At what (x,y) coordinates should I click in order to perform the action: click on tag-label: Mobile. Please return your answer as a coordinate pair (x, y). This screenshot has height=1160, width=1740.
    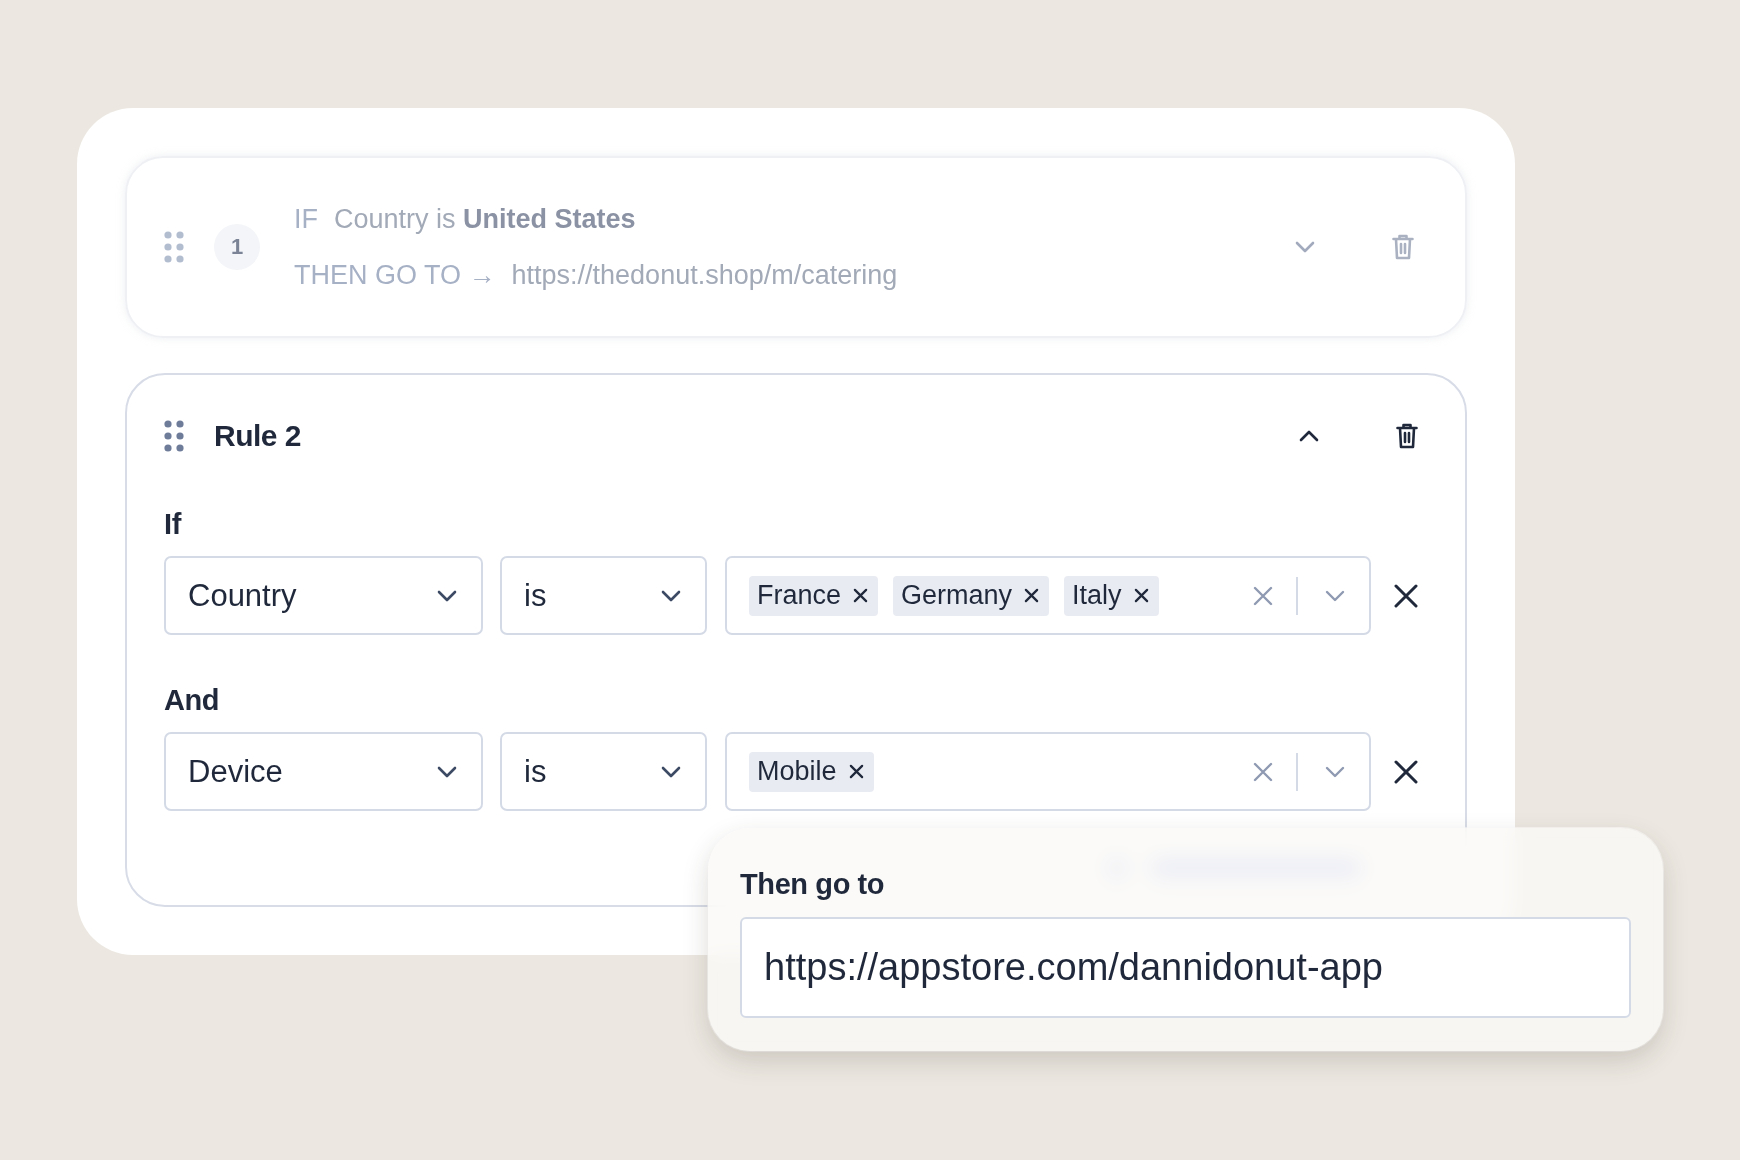
    Looking at the image, I should click on (797, 771).